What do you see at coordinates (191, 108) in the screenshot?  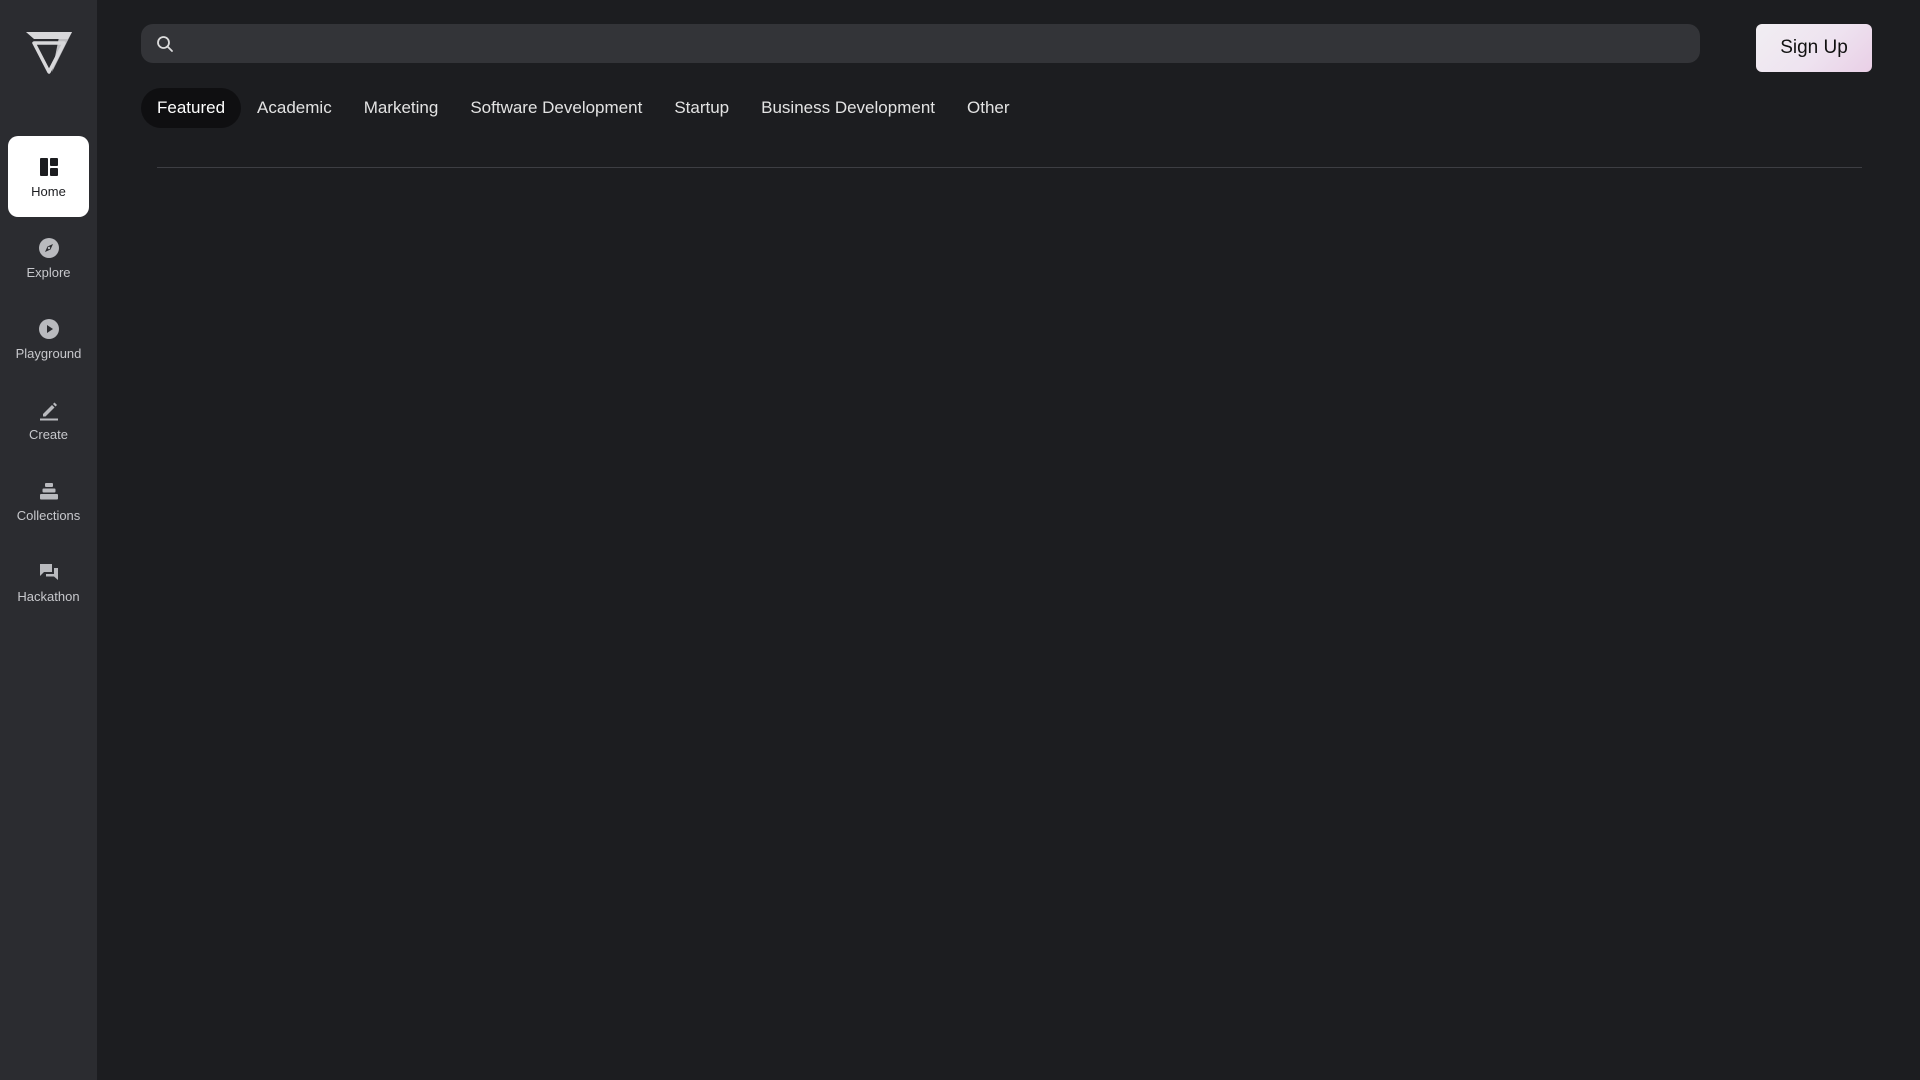 I see `tab-featured: Featured` at bounding box center [191, 108].